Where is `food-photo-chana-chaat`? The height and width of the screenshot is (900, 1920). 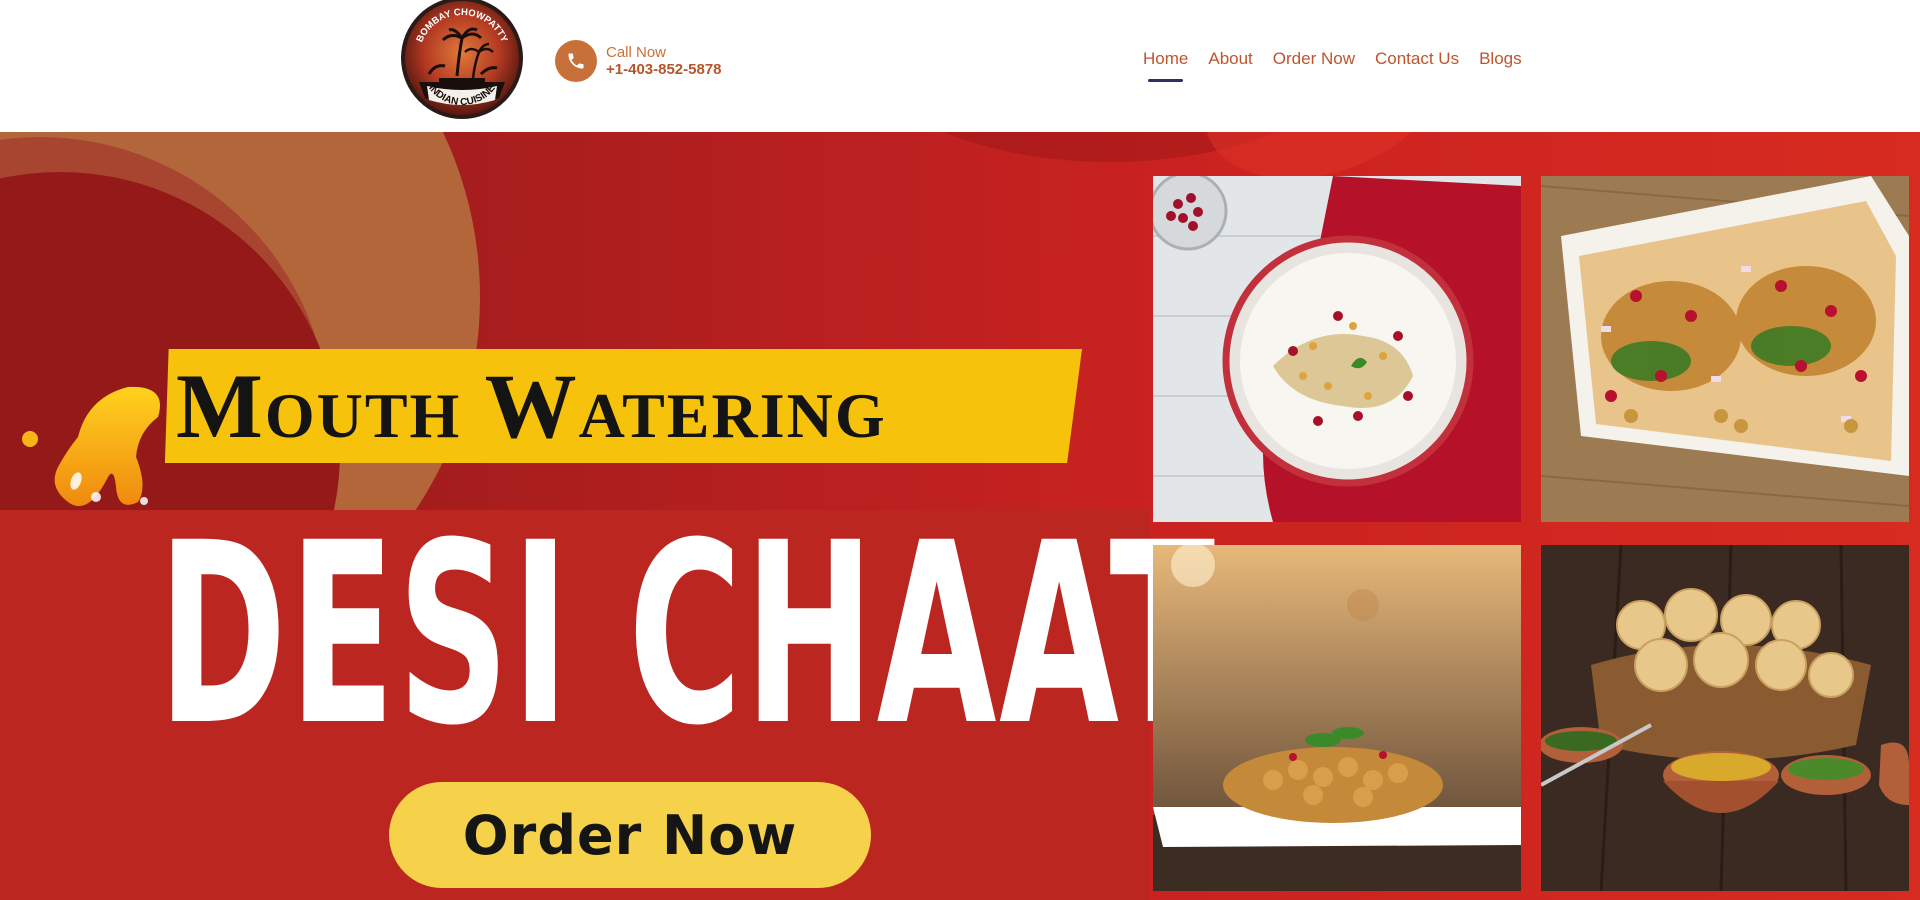
food-photo-chana-chaat is located at coordinates (1337, 718).